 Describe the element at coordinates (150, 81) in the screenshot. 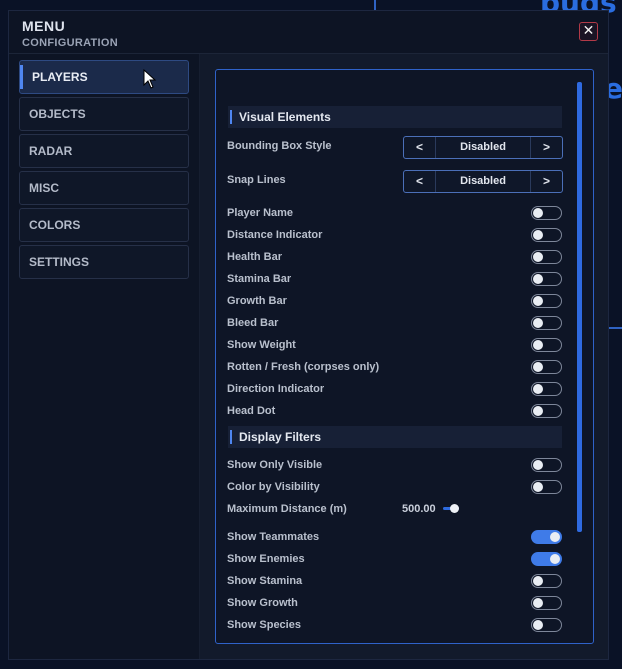

I see `mouse-cursor-icon` at that location.